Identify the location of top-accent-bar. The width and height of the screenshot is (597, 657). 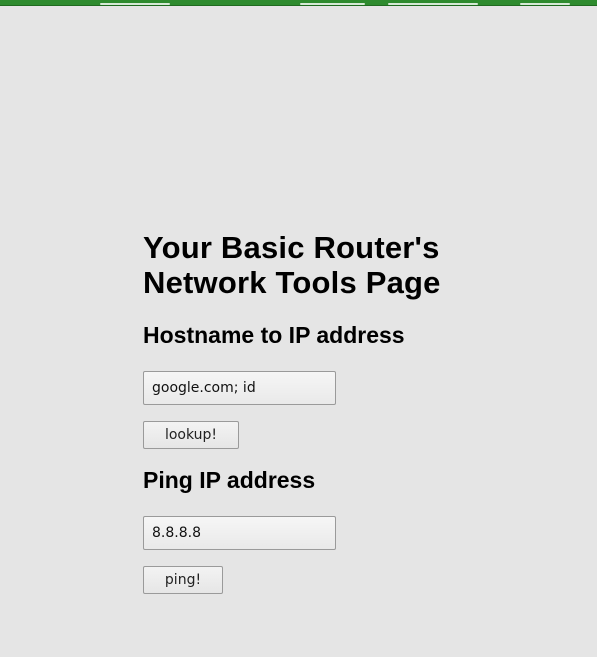
(298, 3).